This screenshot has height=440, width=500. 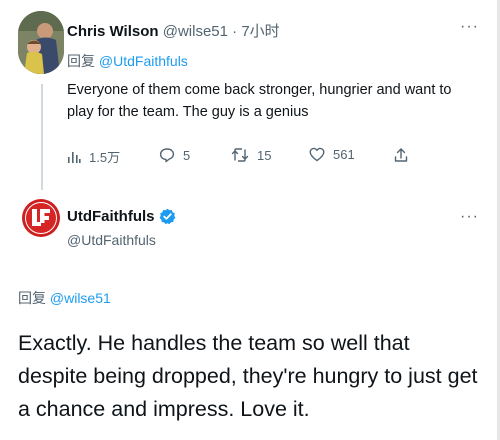 I want to click on like-count: 561, so click(x=344, y=154).